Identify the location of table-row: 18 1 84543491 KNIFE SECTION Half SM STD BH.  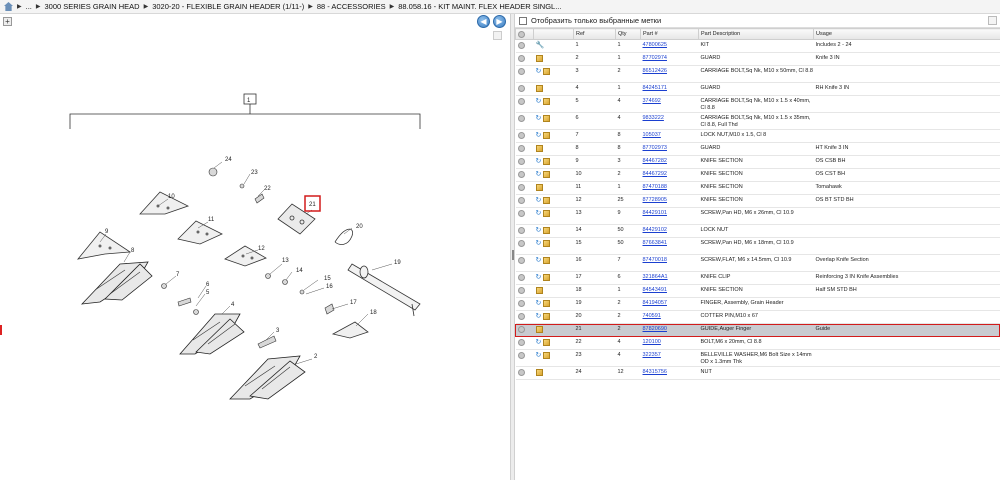
(757, 291).